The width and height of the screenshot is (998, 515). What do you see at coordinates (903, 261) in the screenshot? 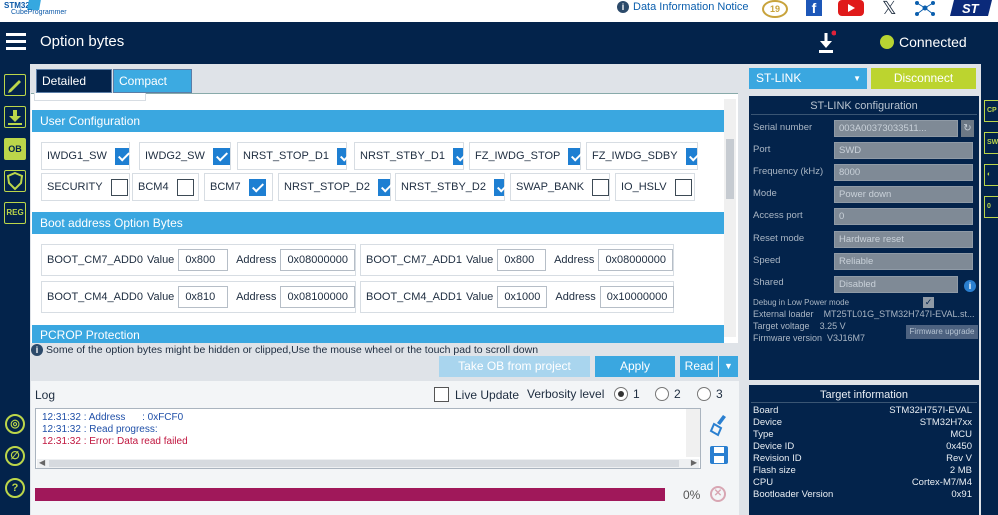
I see `speed-select: Reliable` at bounding box center [903, 261].